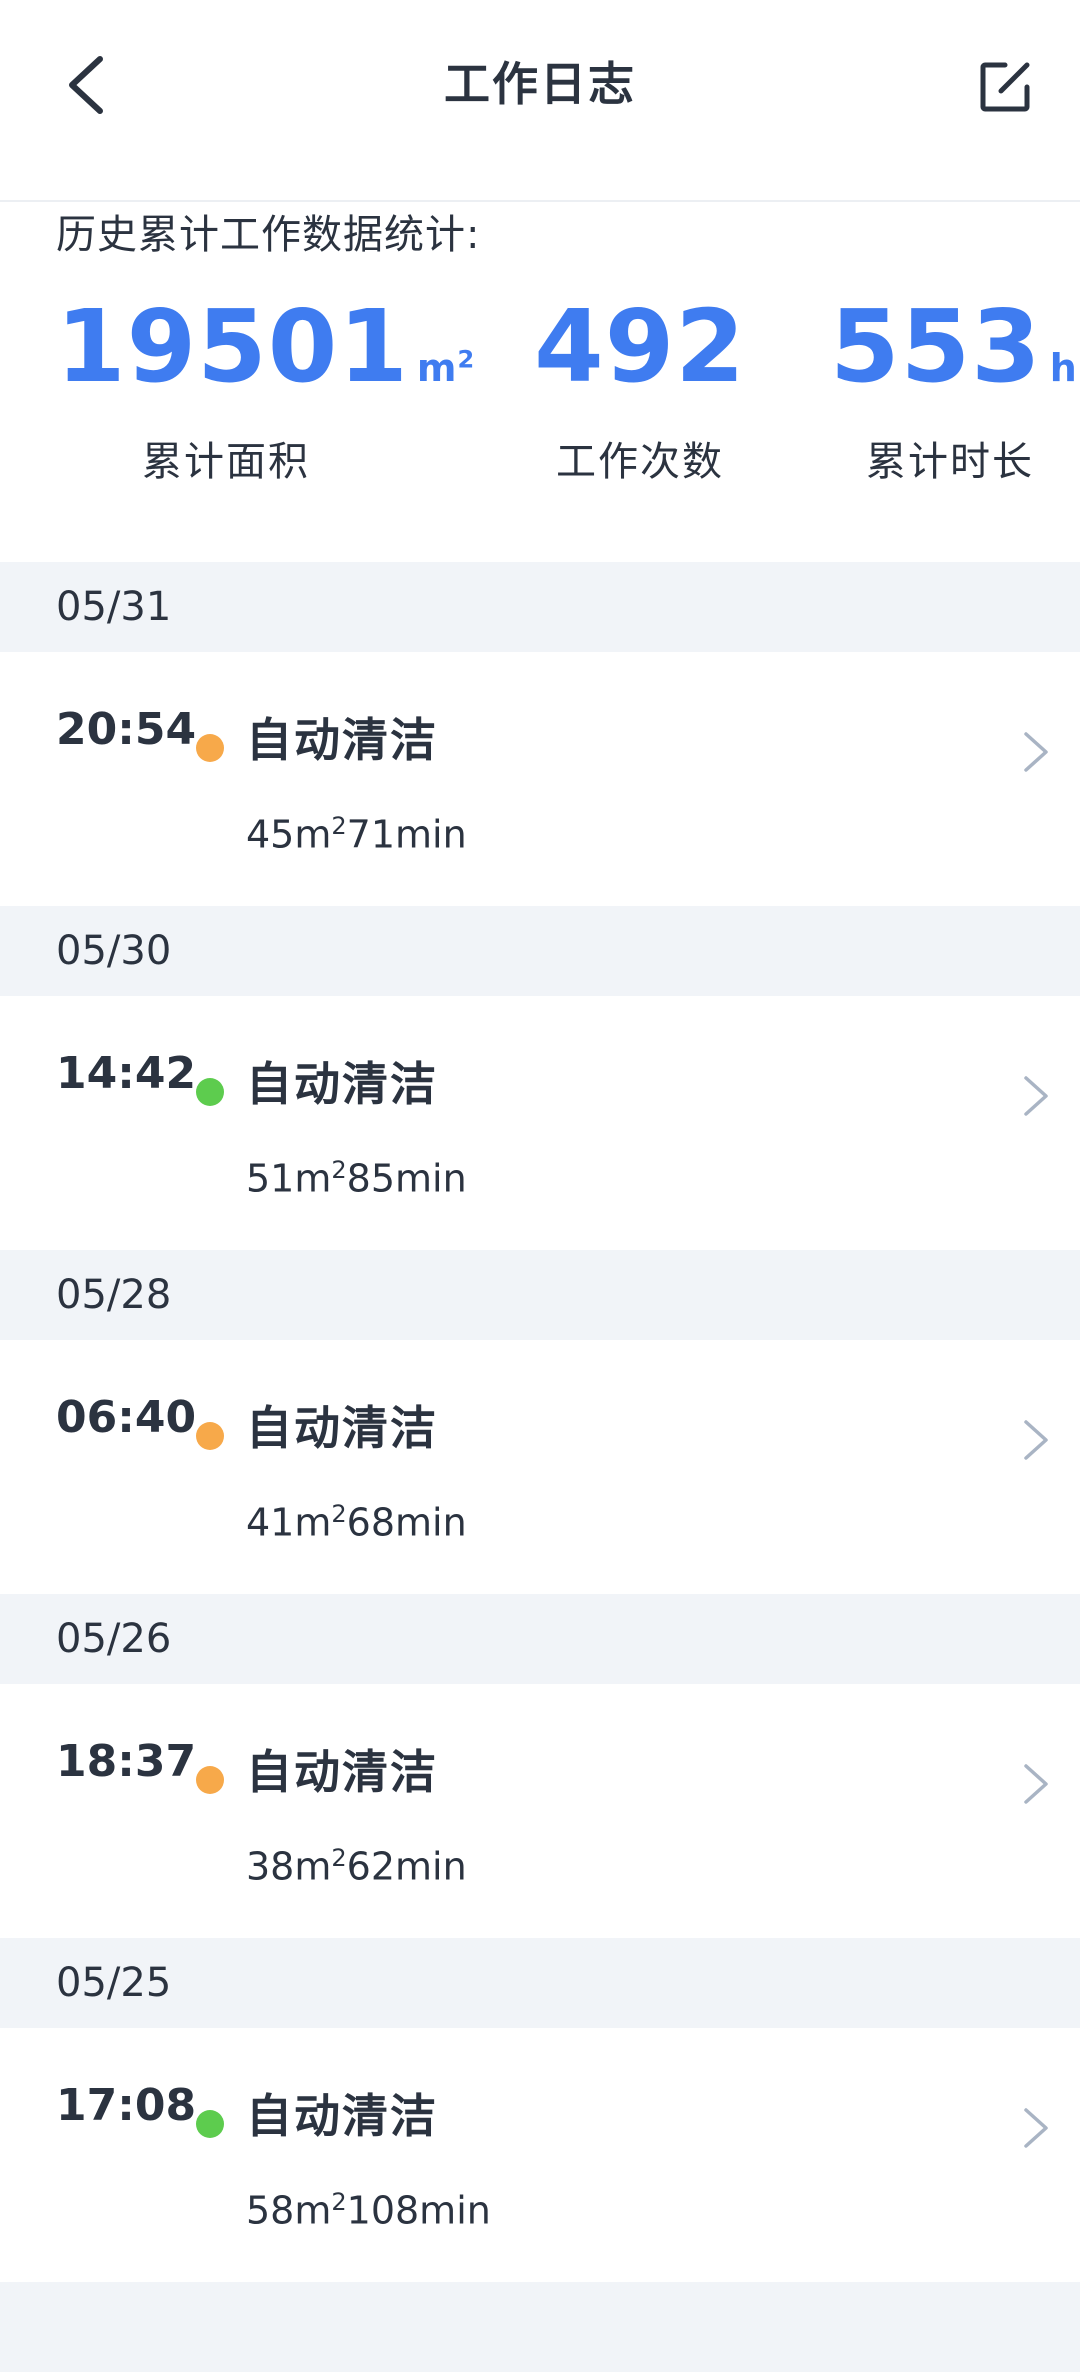  What do you see at coordinates (540, 1295) in the screenshot?
I see `date-header: 05/28` at bounding box center [540, 1295].